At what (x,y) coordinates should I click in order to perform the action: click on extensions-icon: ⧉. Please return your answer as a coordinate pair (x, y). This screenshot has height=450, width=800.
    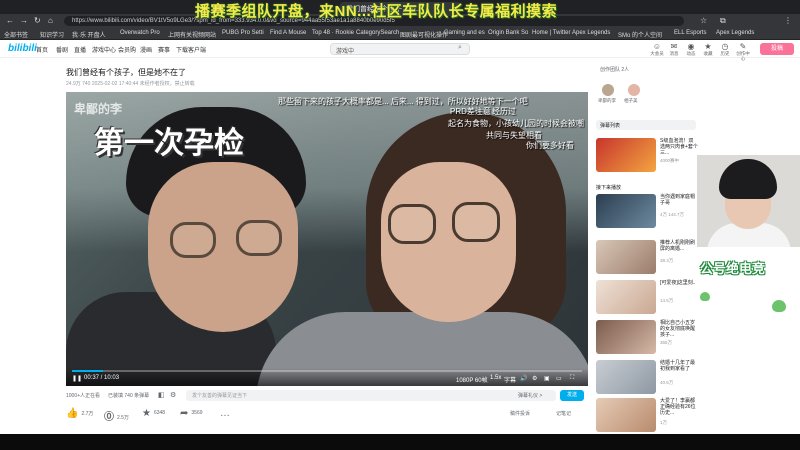
    Looking at the image, I should click on (723, 21).